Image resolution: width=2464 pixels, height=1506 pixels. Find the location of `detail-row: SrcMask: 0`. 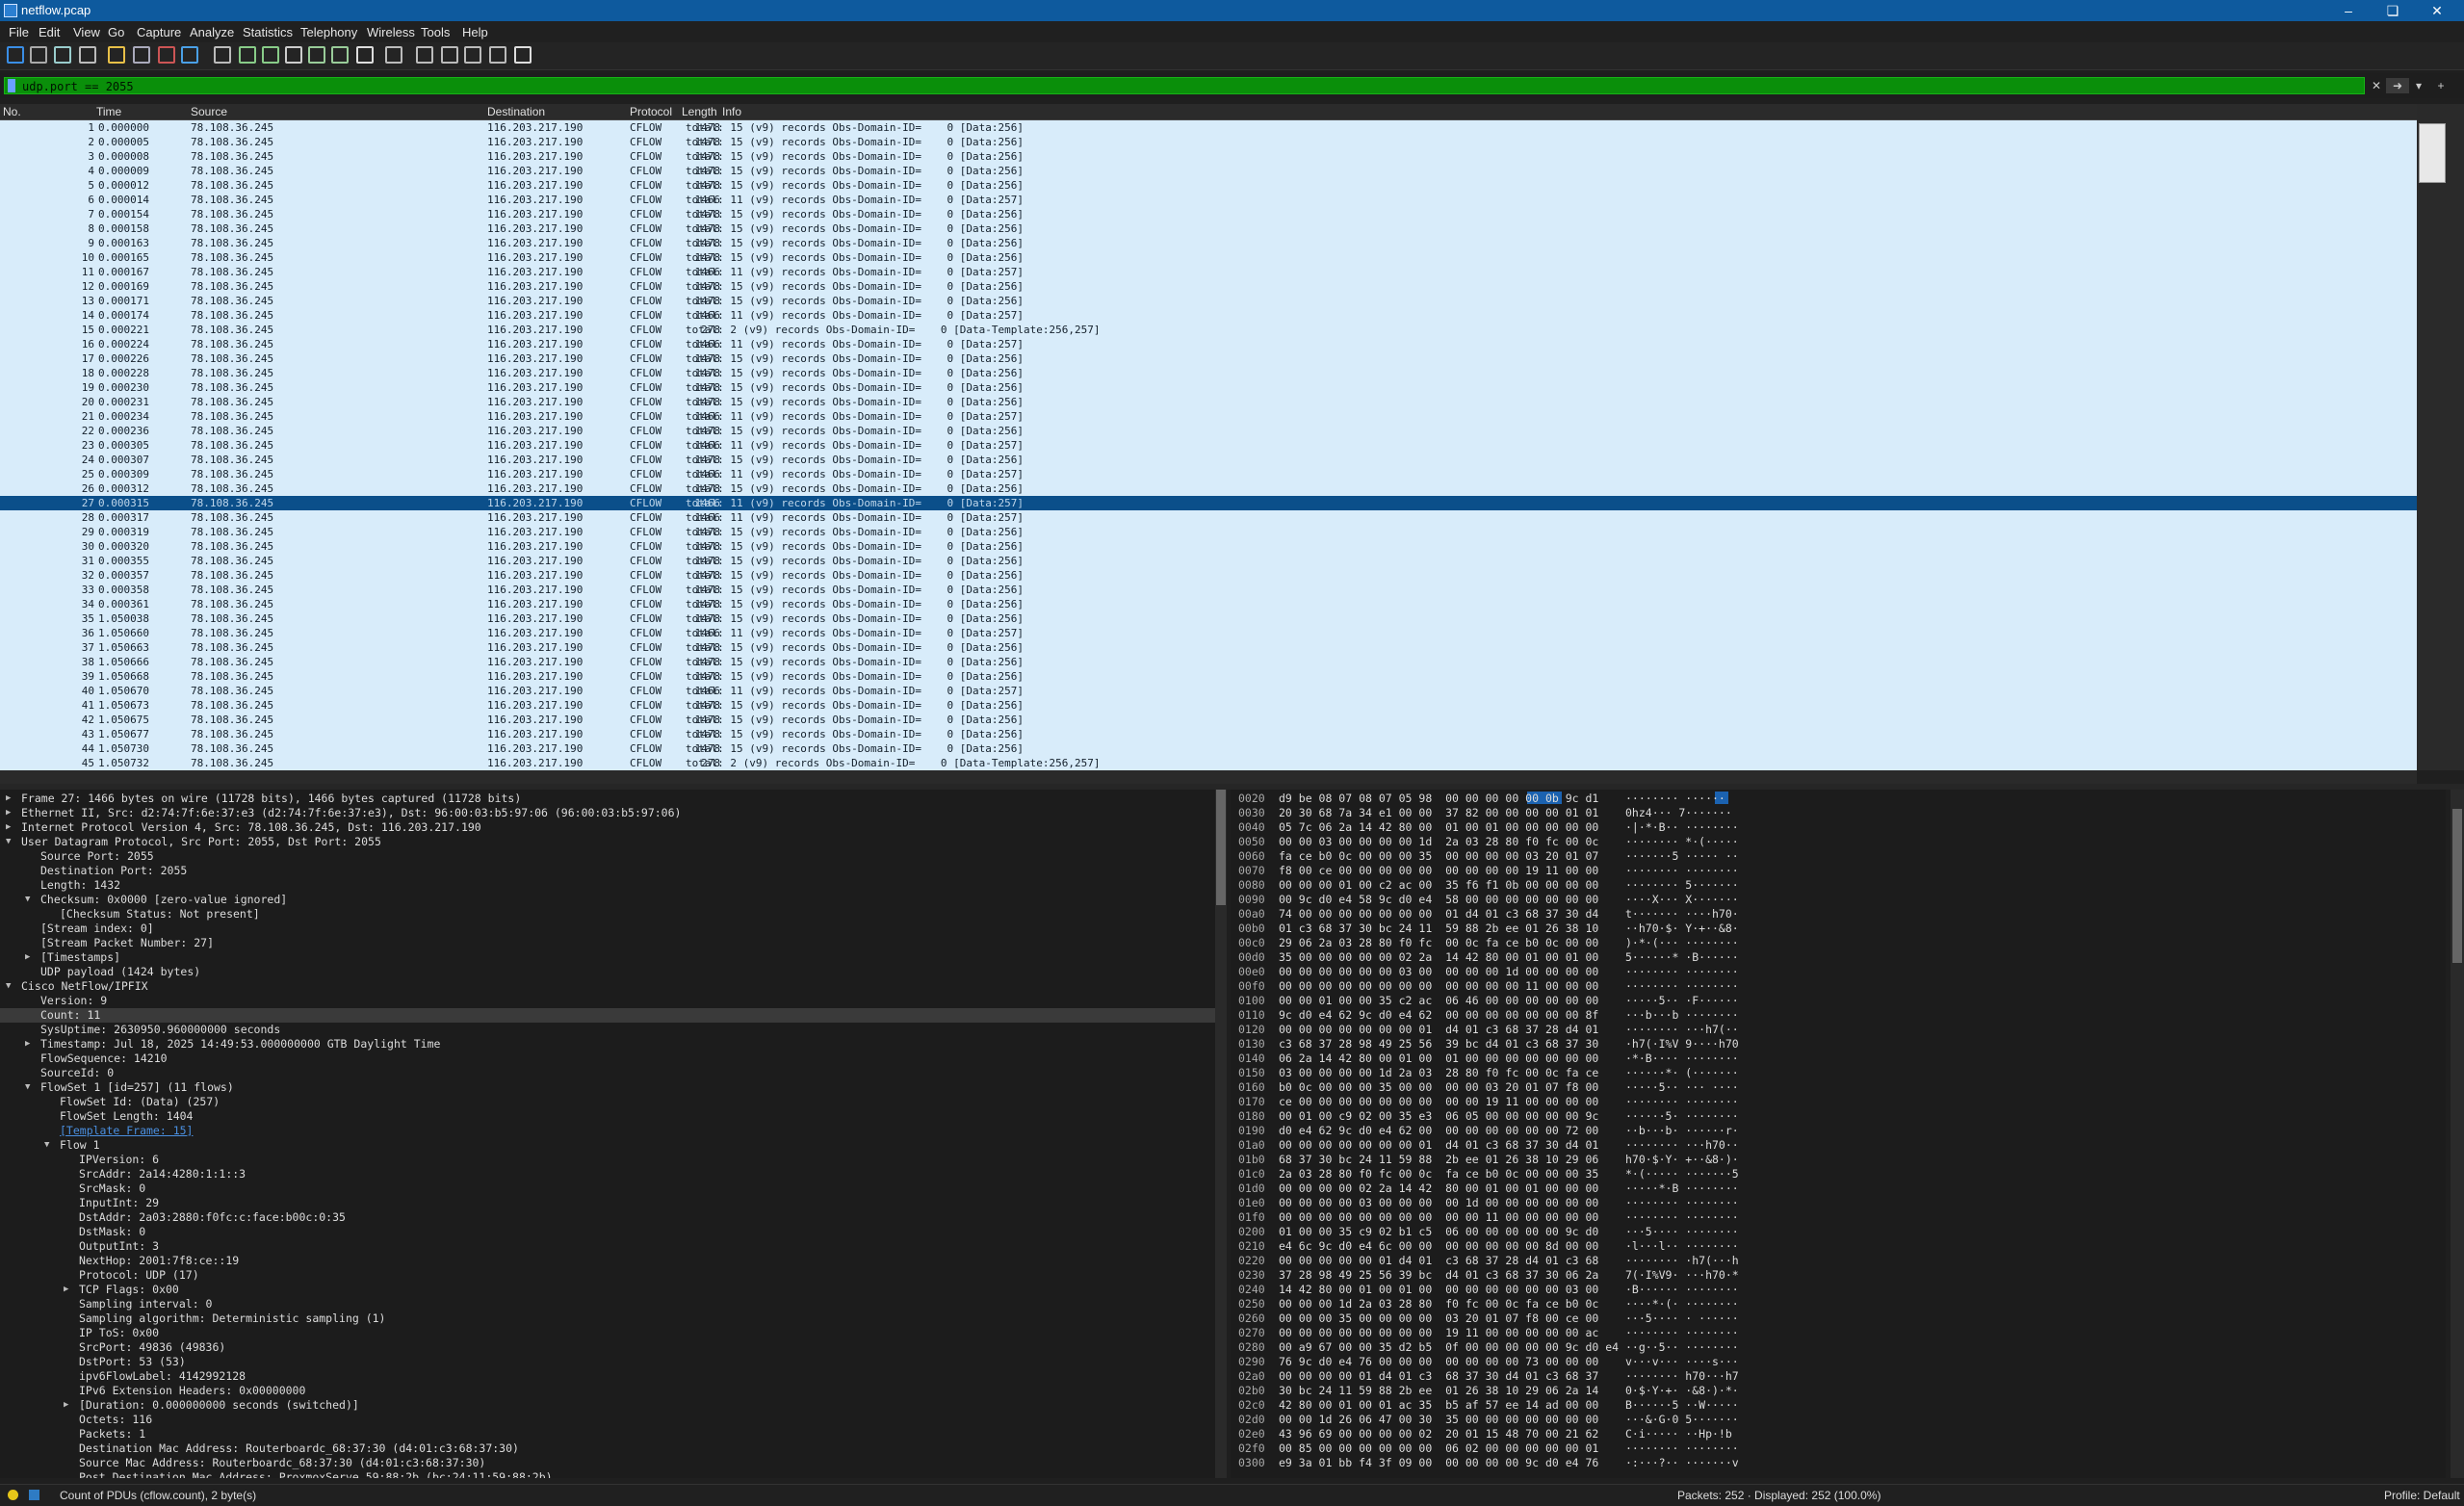

detail-row: SrcMask: 0 is located at coordinates (607, 1188).